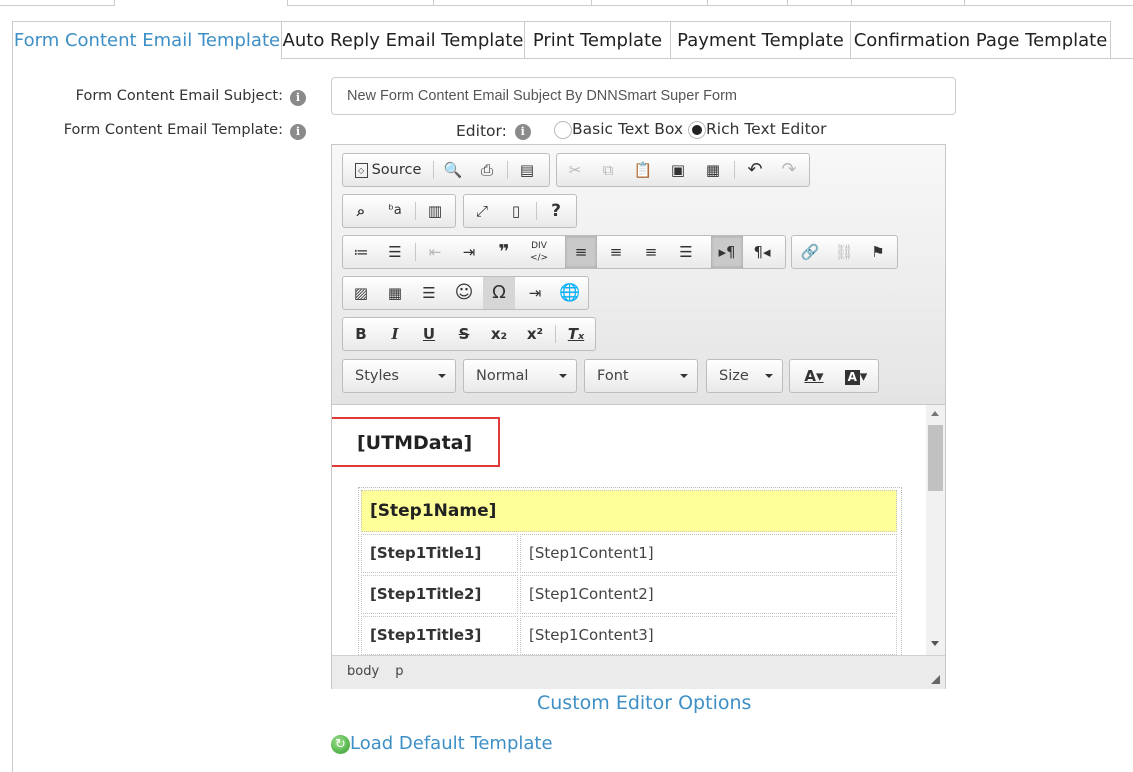 Image resolution: width=1133 pixels, height=772 pixels. I want to click on create-div-icon: DIV </>, so click(539, 252).